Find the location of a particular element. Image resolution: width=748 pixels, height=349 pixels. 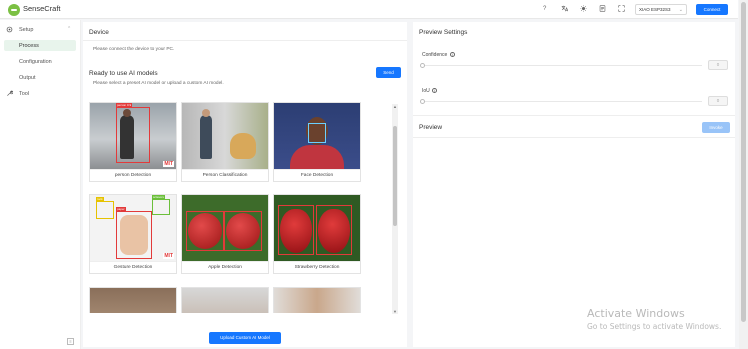

model-card-apple-detection: Apple Detection is located at coordinates (225, 234).